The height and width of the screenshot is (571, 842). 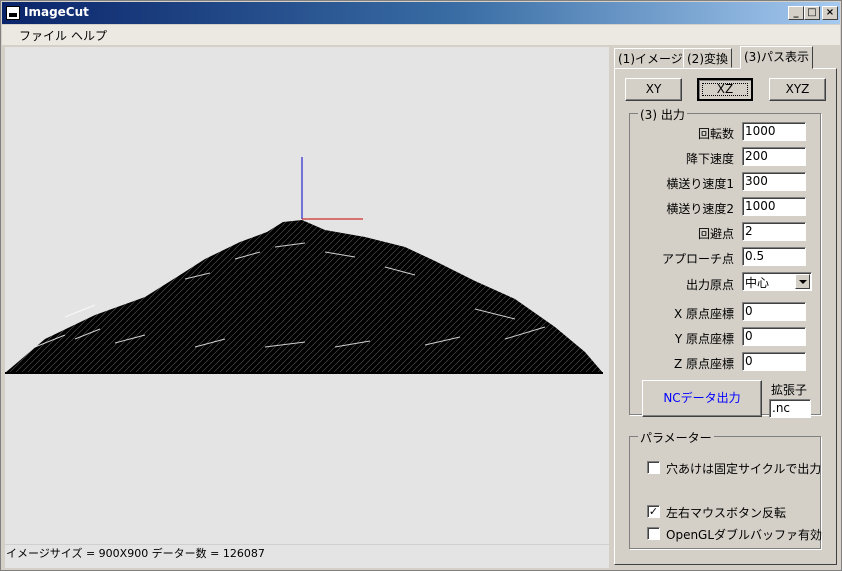 I want to click on view-xyz-button: XYZ, so click(x=797, y=89).